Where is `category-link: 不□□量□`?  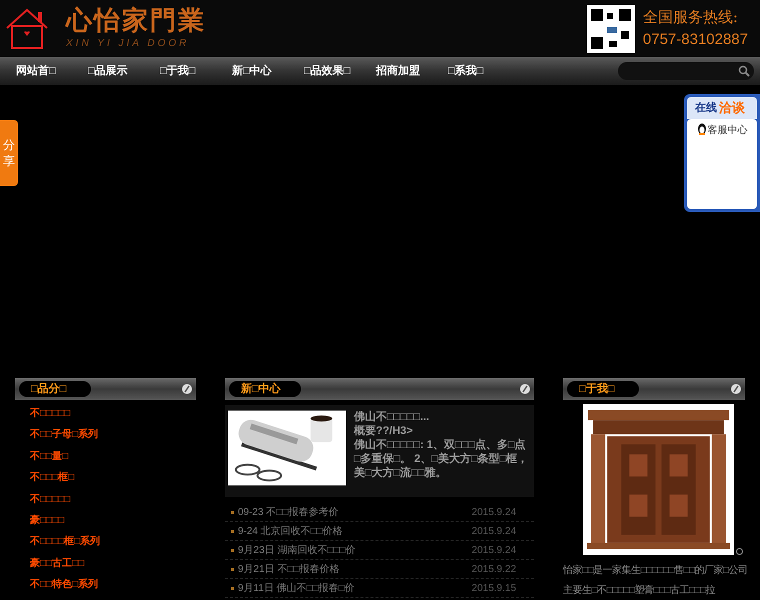
category-link: 不□□量□ is located at coordinates (113, 457).